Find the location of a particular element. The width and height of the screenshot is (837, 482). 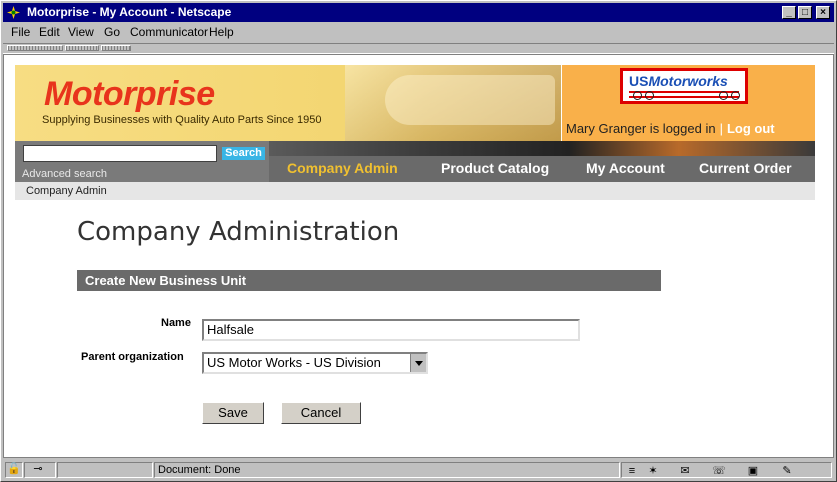

login-status: Mary Granger is logged in | Log out is located at coordinates (670, 128).